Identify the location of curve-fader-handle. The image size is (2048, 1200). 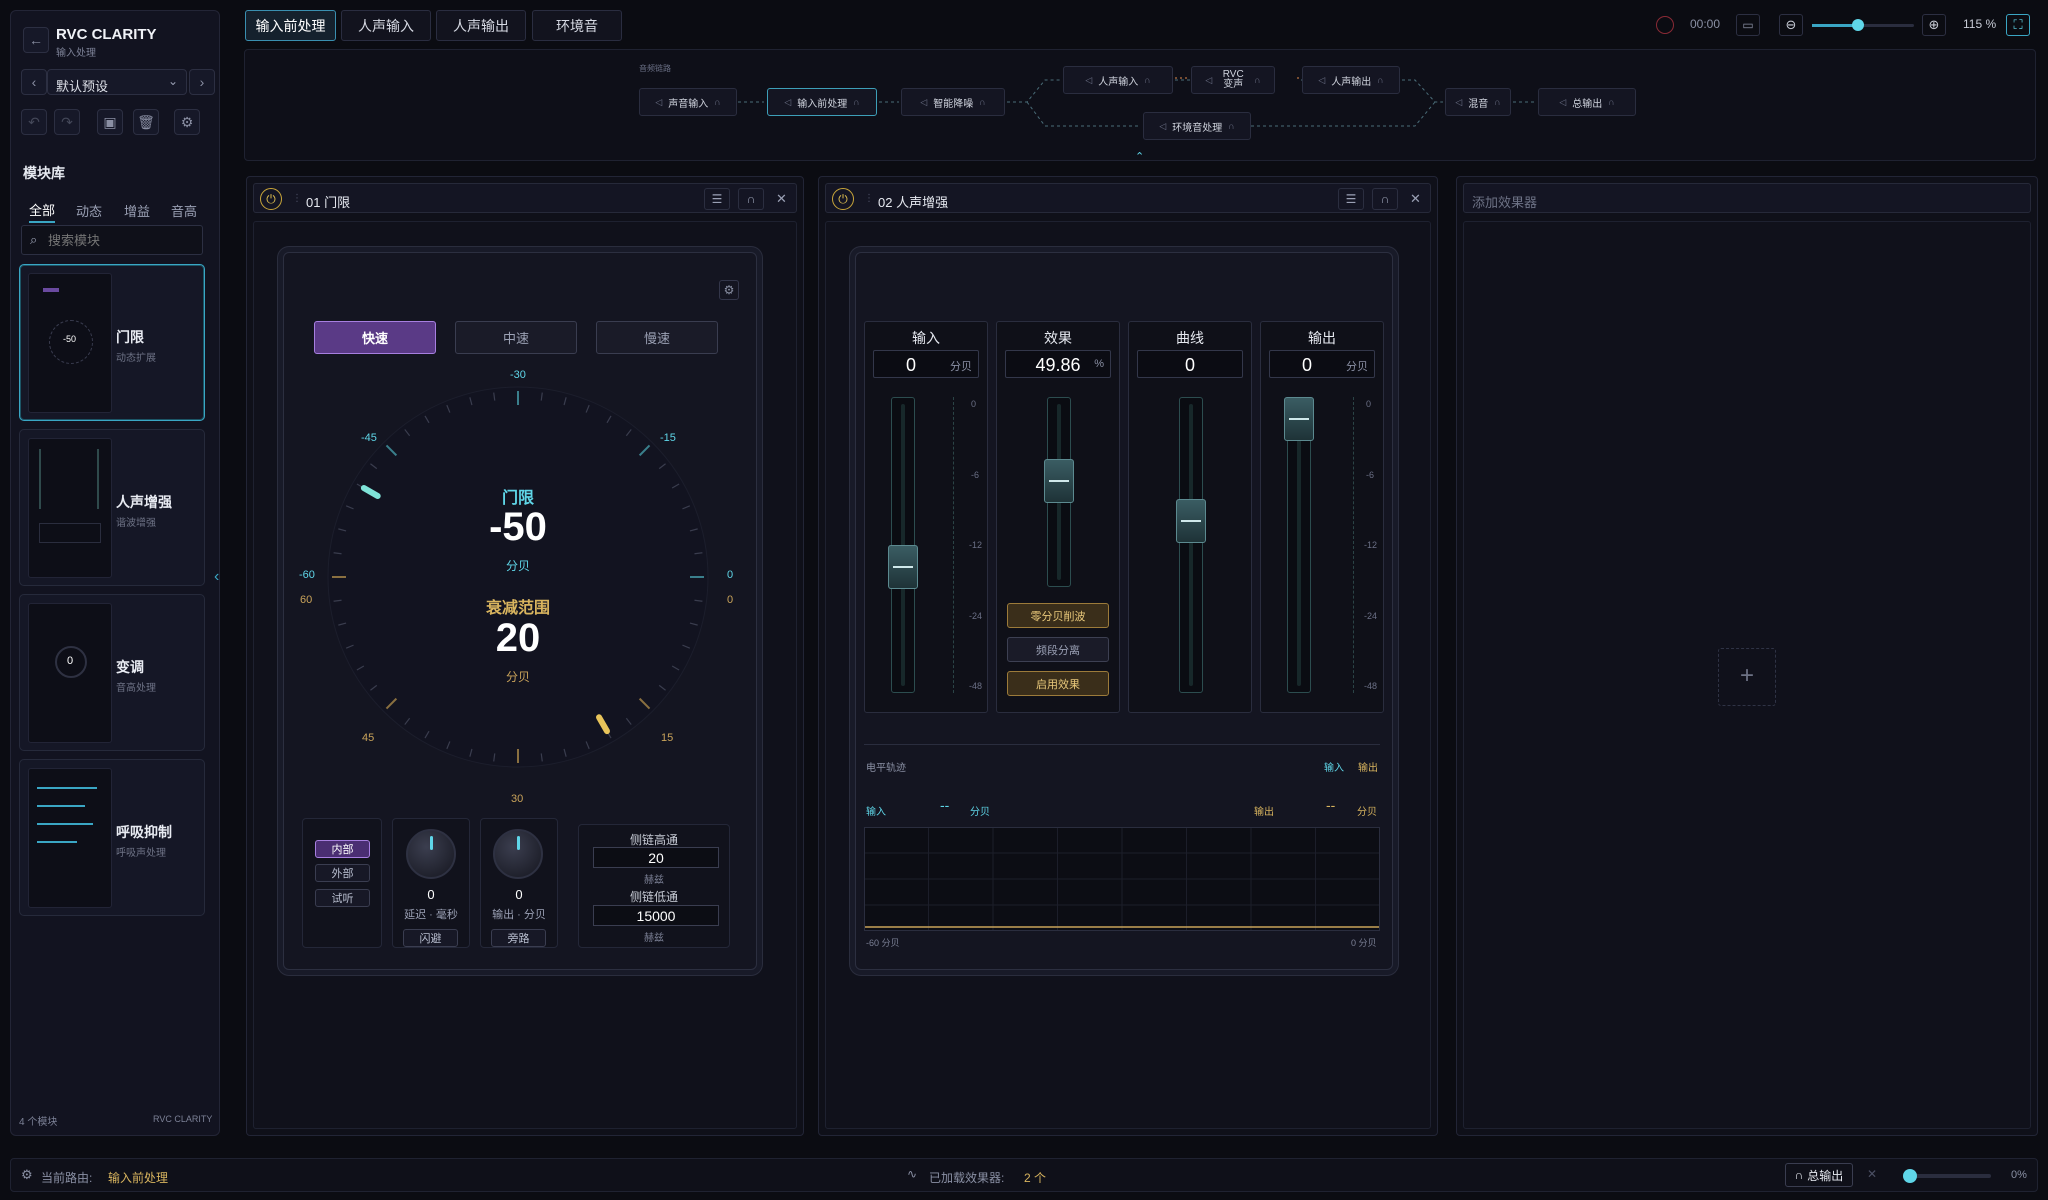
(1191, 521).